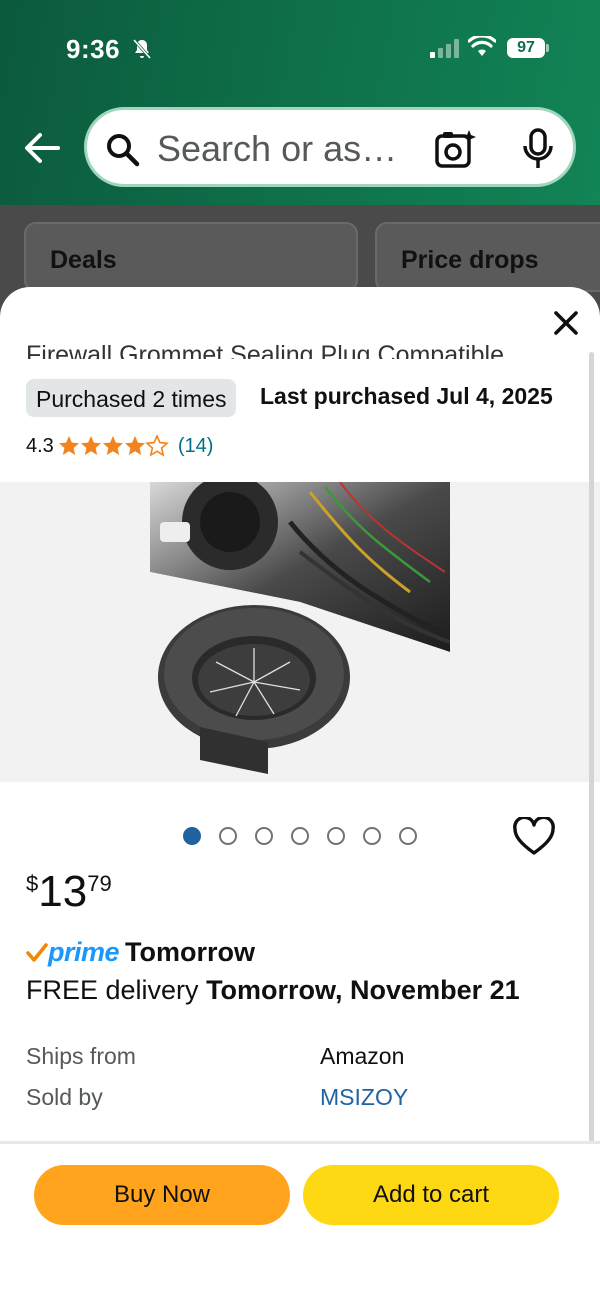 Image resolution: width=600 pixels, height=1300 pixels. What do you see at coordinates (482, 46) in the screenshot?
I see `wifi-icon` at bounding box center [482, 46].